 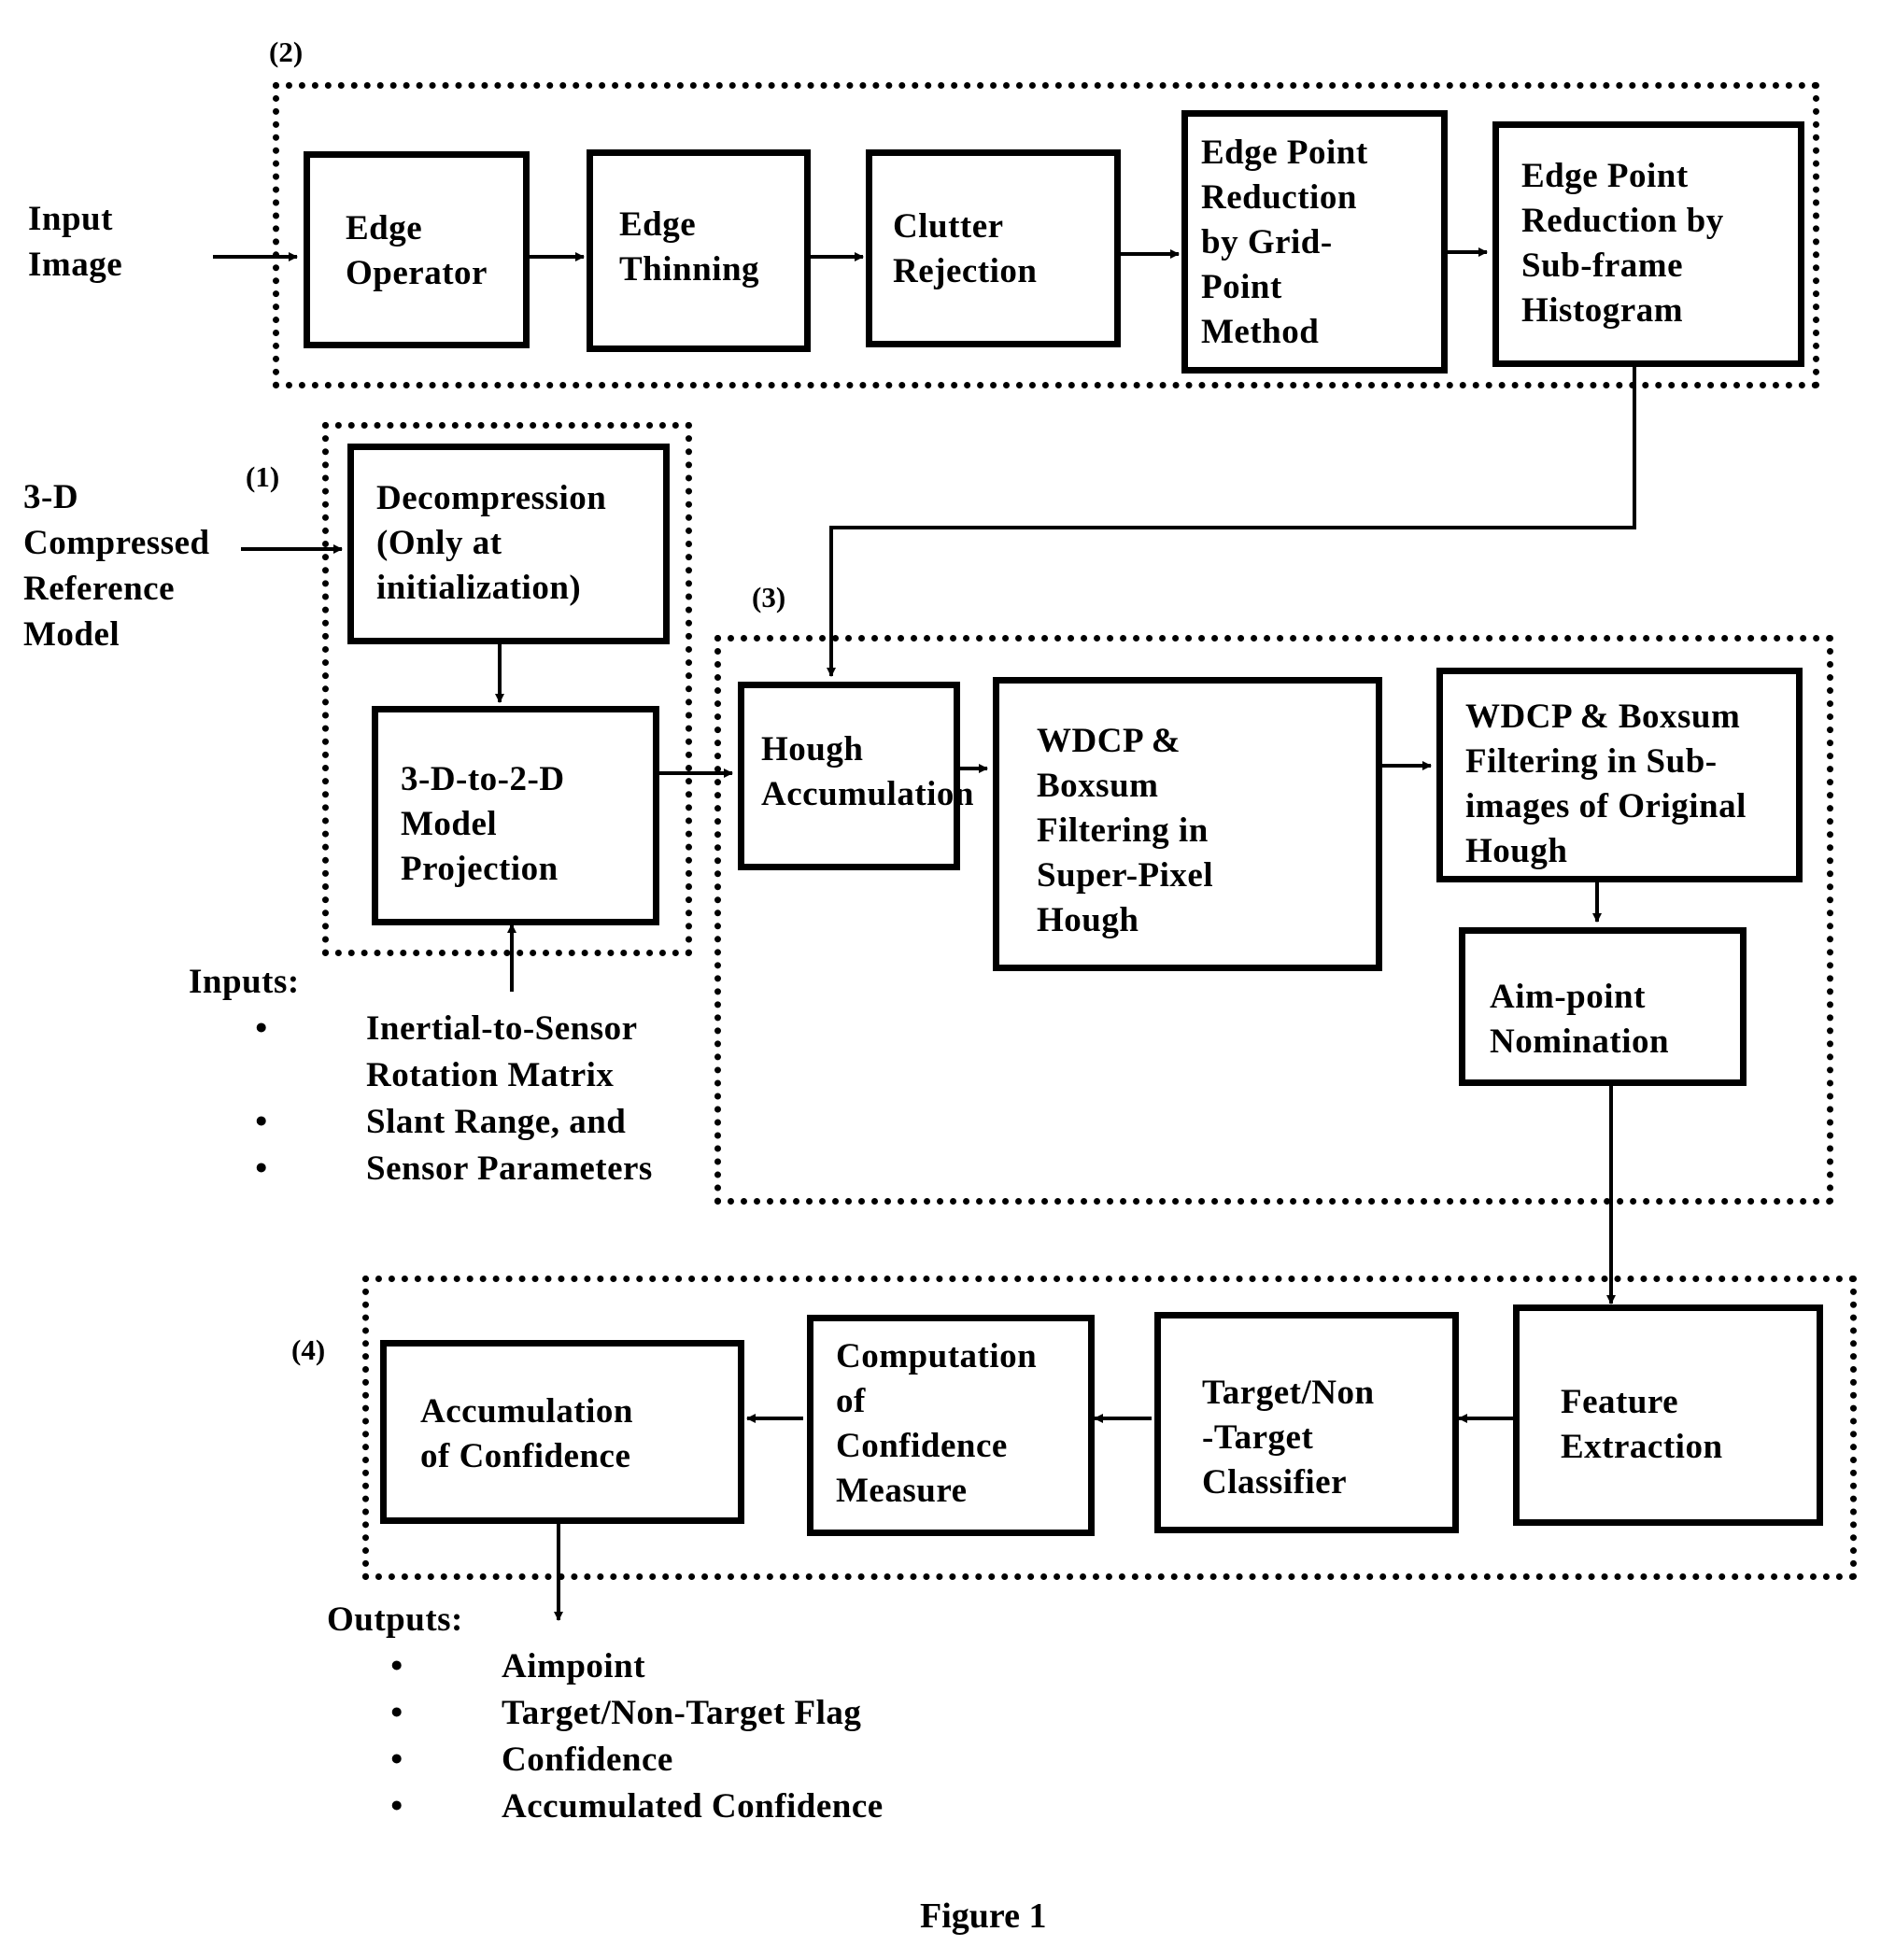 What do you see at coordinates (75, 242) in the screenshot?
I see `input-image-label: Input Image` at bounding box center [75, 242].